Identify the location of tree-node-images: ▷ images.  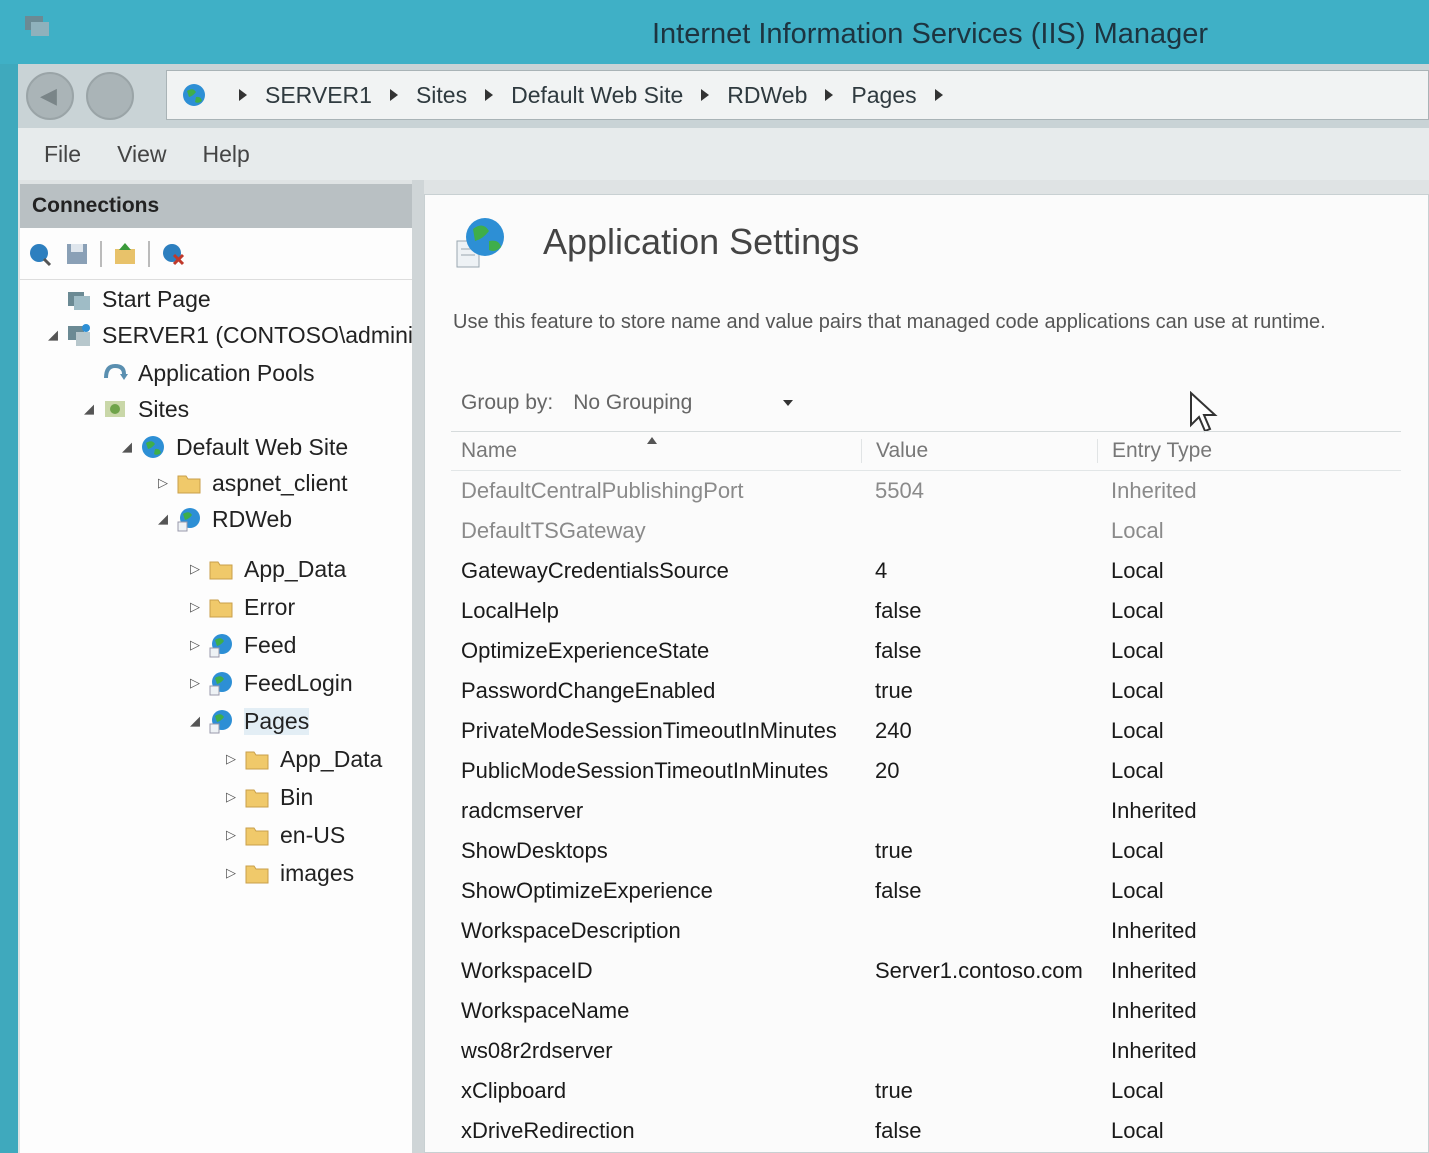
(288, 873).